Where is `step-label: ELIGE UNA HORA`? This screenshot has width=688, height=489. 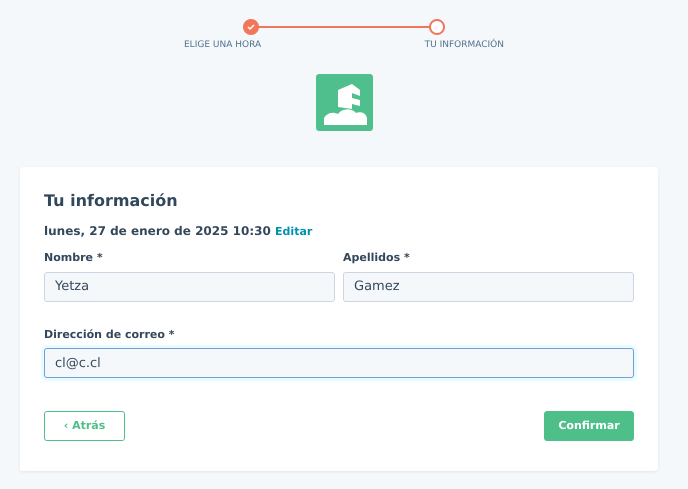 step-label: ELIGE UNA HORA is located at coordinates (223, 45).